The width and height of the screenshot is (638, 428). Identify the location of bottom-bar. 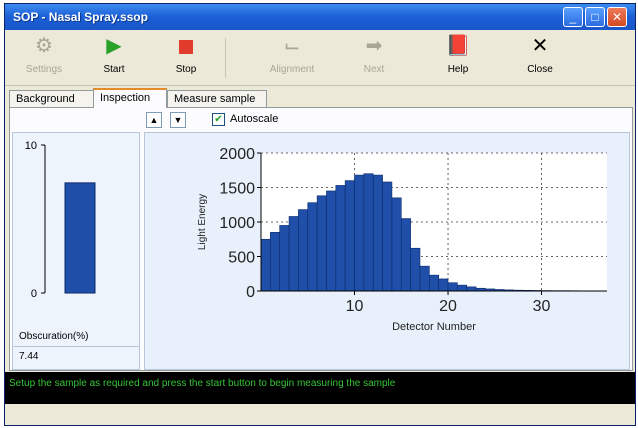
(320, 414).